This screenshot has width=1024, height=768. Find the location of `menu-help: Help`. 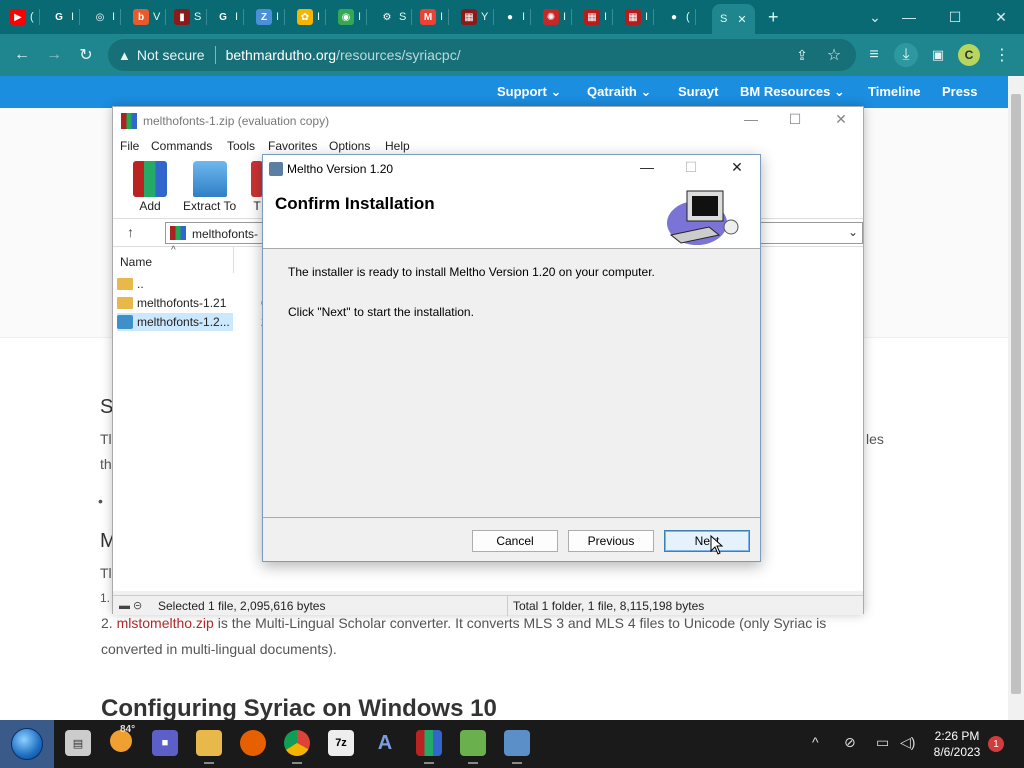

menu-help: Help is located at coordinates (397, 146).